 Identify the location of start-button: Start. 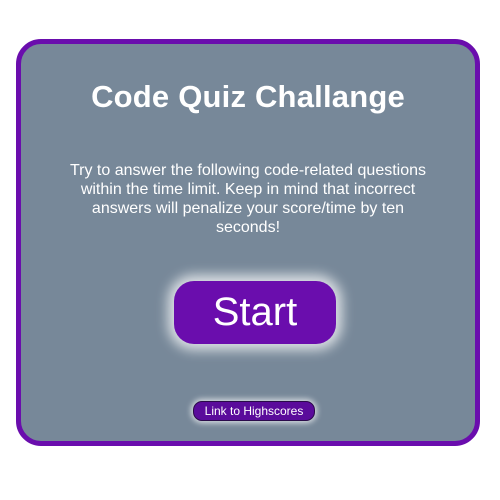
(255, 312).